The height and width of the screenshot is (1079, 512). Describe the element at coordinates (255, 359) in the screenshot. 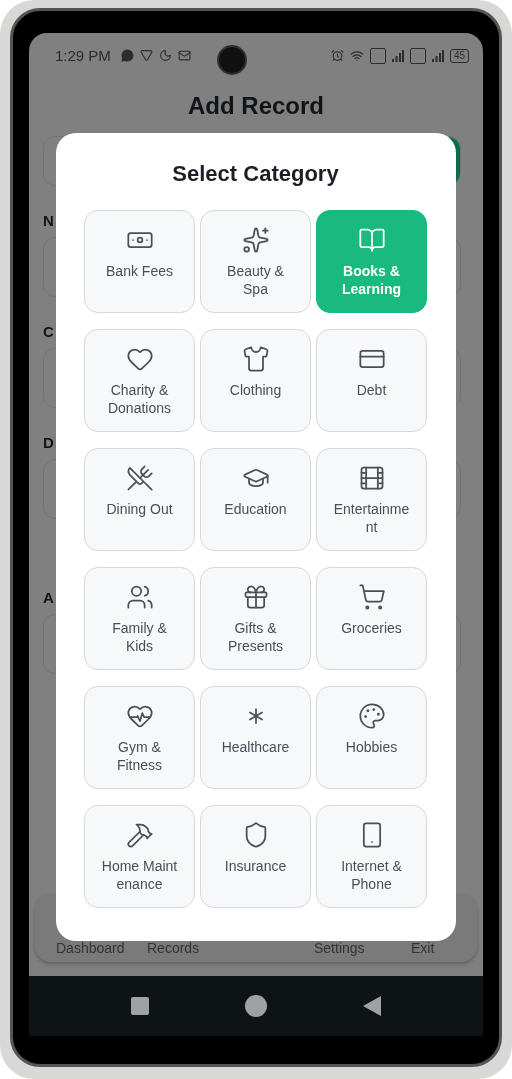

I see `shirt-icon` at that location.